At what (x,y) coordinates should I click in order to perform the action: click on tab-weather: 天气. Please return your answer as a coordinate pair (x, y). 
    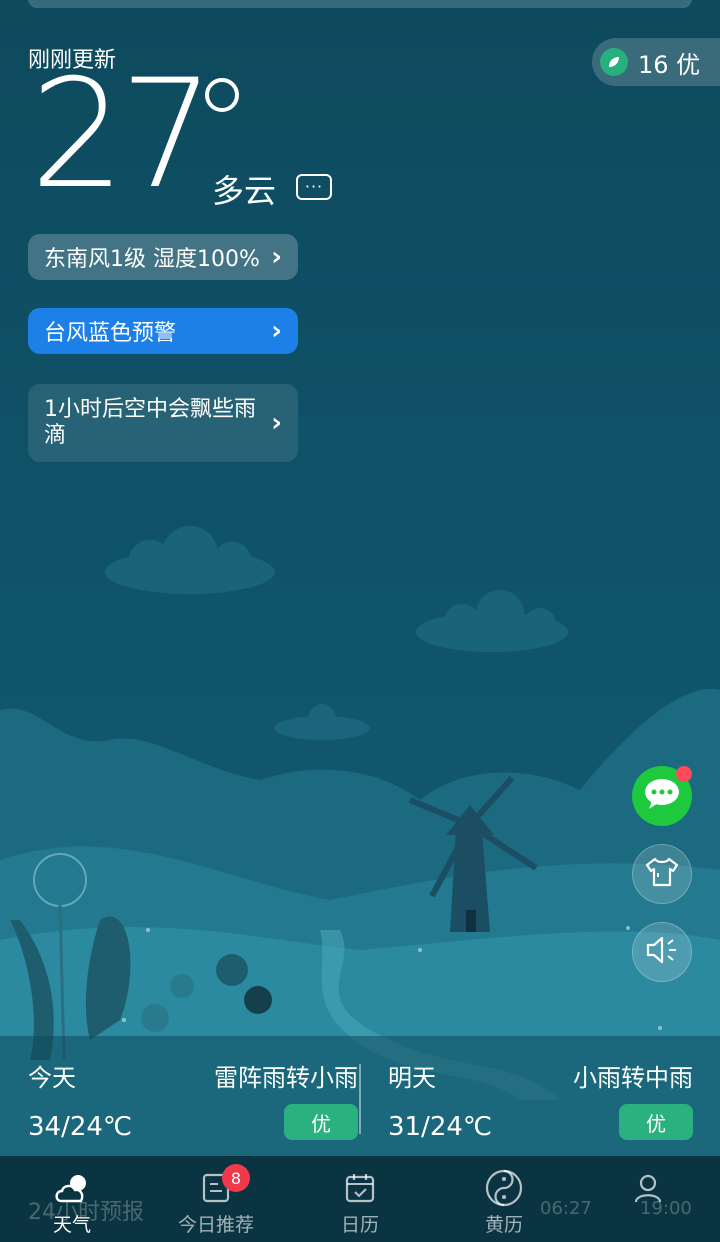
    Looking at the image, I should click on (72, 1199).